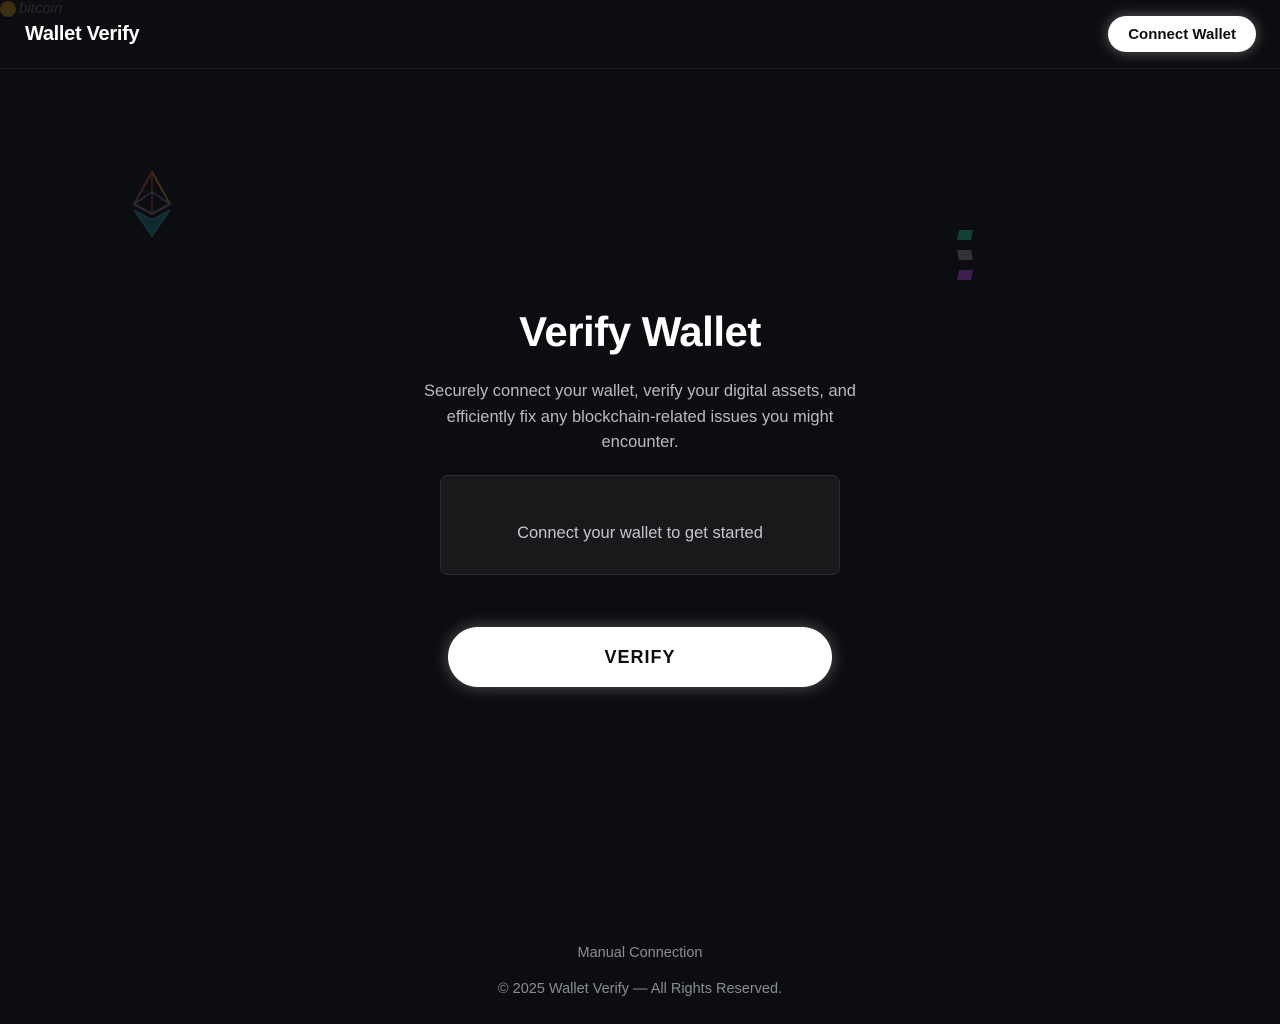 The image size is (1280, 1024). I want to click on wallet-status-card: Connect your wallet to get started, so click(640, 525).